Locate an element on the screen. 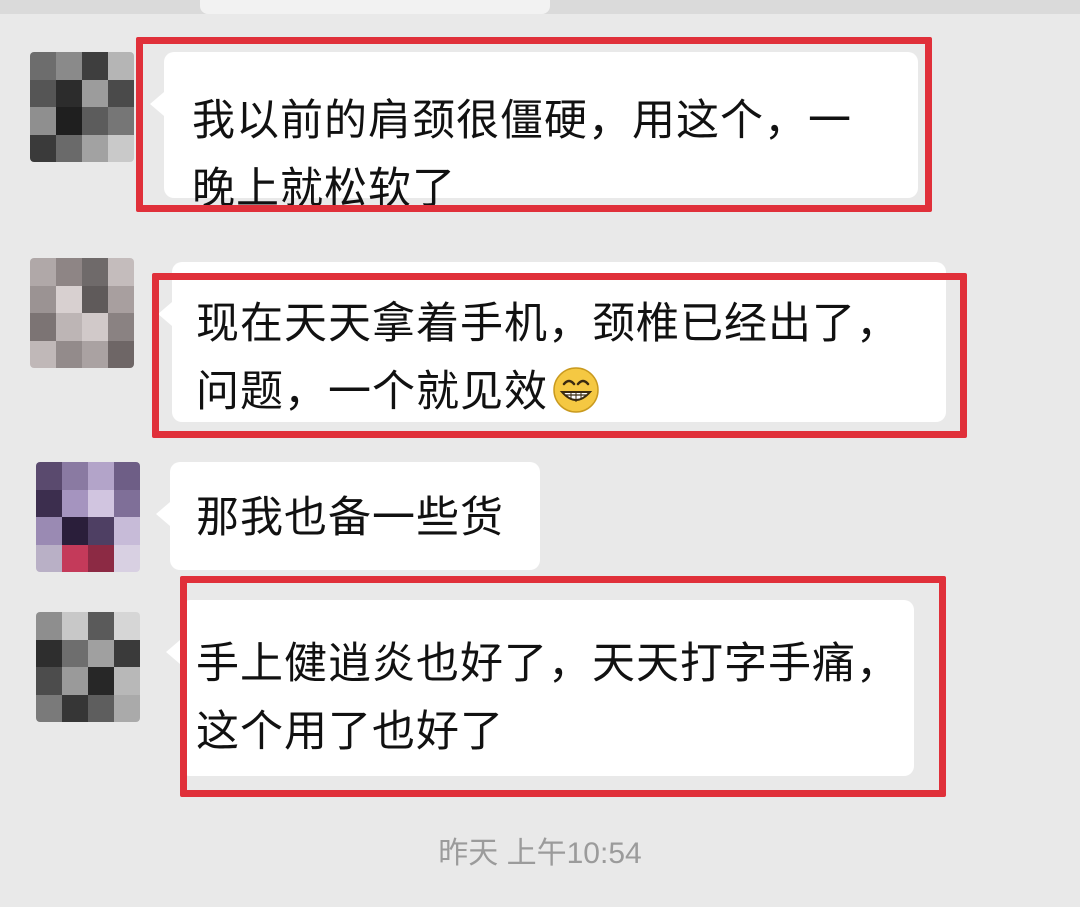 Image resolution: width=1080 pixels, height=907 pixels. message-text-line: 我以前的肩颈很僵硬，用这个，一 is located at coordinates (522, 121).